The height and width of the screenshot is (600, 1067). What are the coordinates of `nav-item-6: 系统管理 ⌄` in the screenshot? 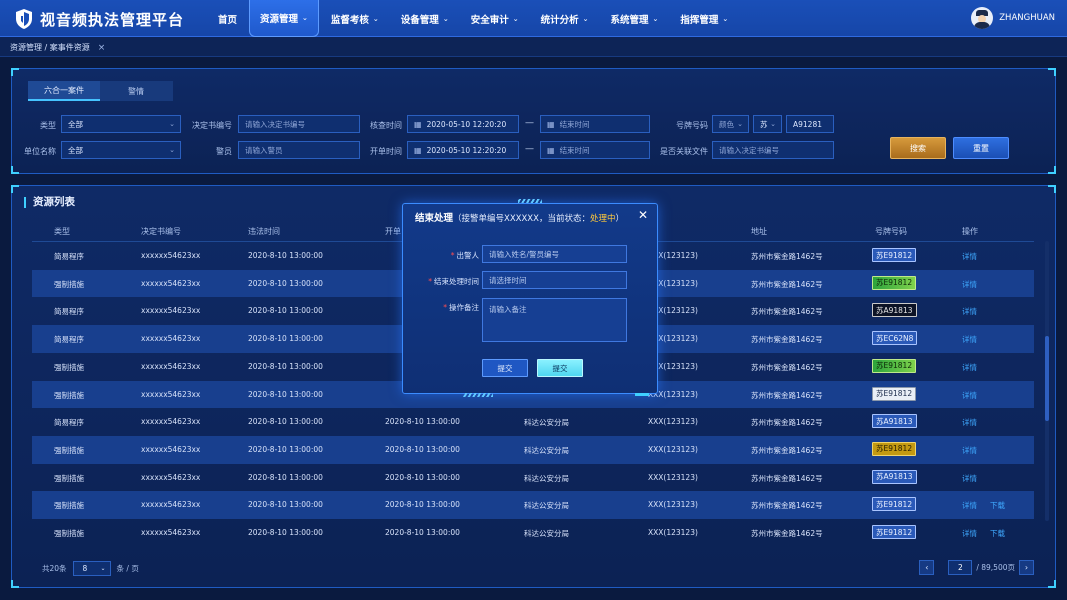 It's located at (634, 18).